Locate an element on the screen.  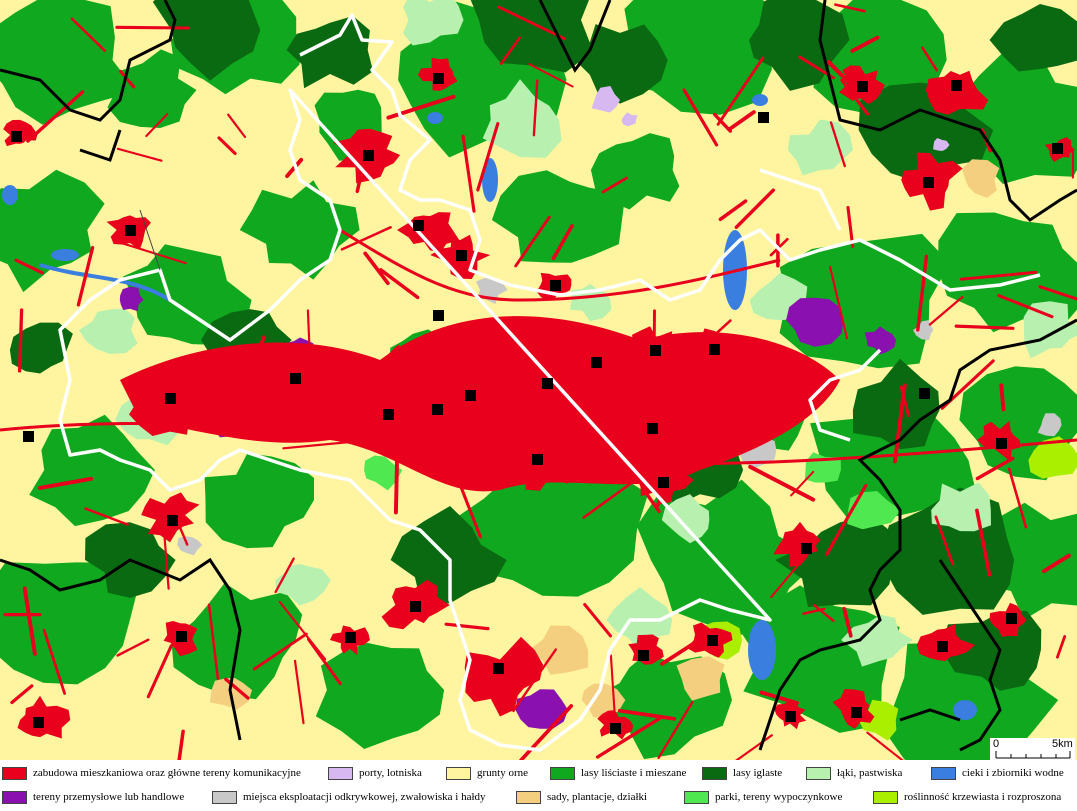
legend-item-industrial: tereny przemysłowe lub handlowe is located at coordinates (93, 797).